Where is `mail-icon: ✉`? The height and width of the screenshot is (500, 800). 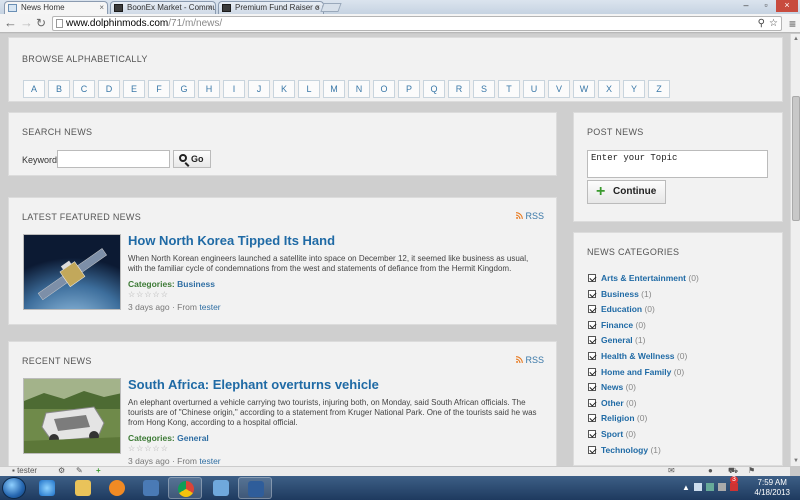
mail-icon: ✉ is located at coordinates (671, 470).